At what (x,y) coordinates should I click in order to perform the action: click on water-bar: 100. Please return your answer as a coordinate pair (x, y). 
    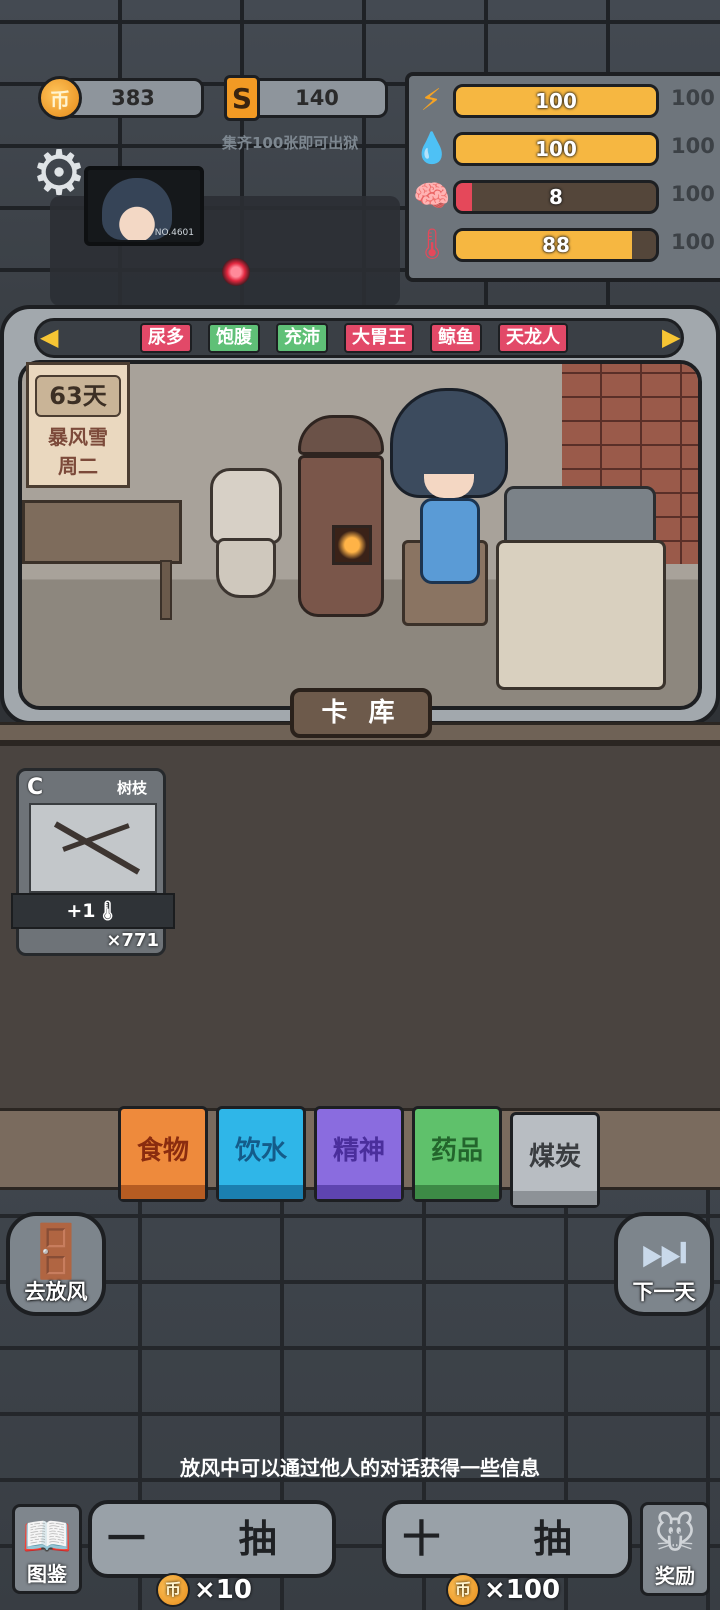
    Looking at the image, I should click on (556, 149).